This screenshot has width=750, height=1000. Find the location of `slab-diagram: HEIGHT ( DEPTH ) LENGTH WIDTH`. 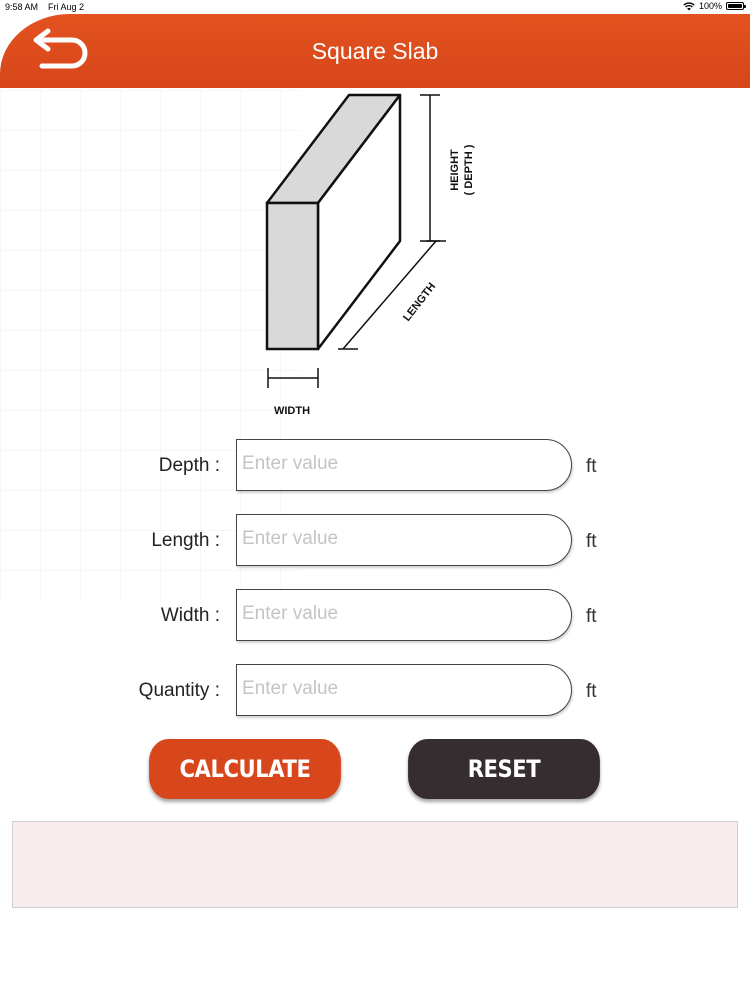

slab-diagram: HEIGHT ( DEPTH ) LENGTH WIDTH is located at coordinates (370, 255).